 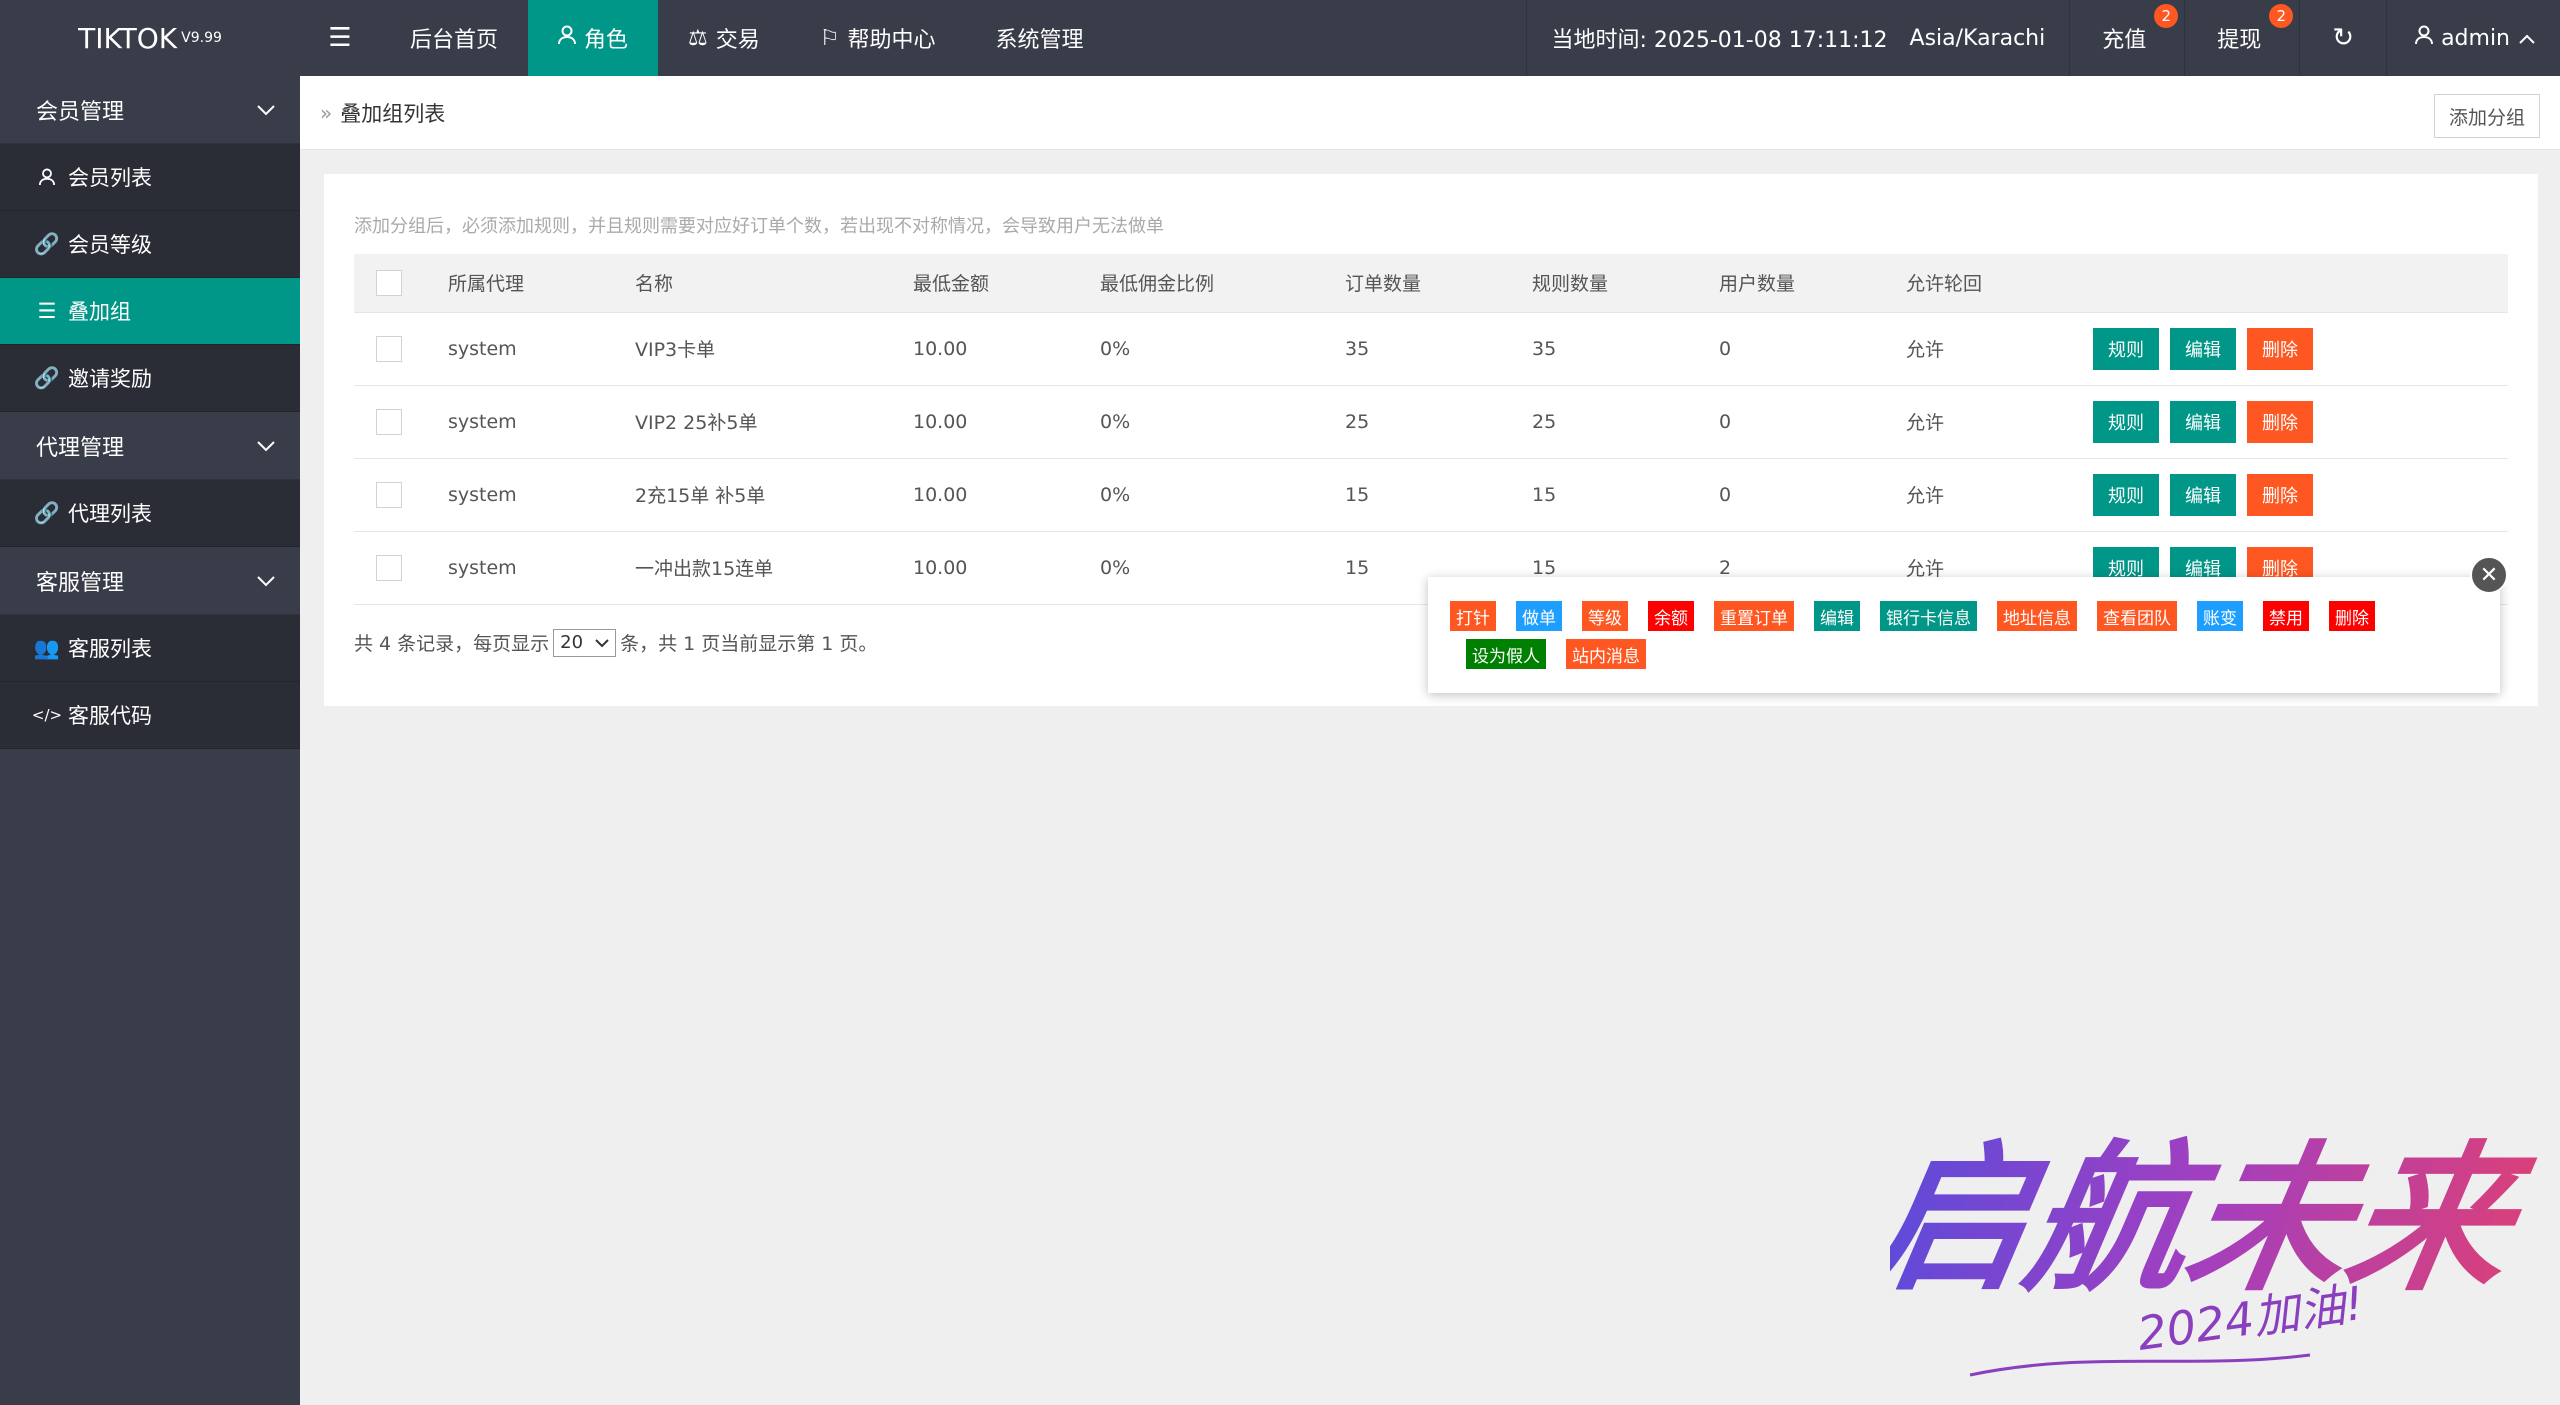 What do you see at coordinates (150, 648) in the screenshot?
I see `sidebar-item-service-list: 👥 客服列表` at bounding box center [150, 648].